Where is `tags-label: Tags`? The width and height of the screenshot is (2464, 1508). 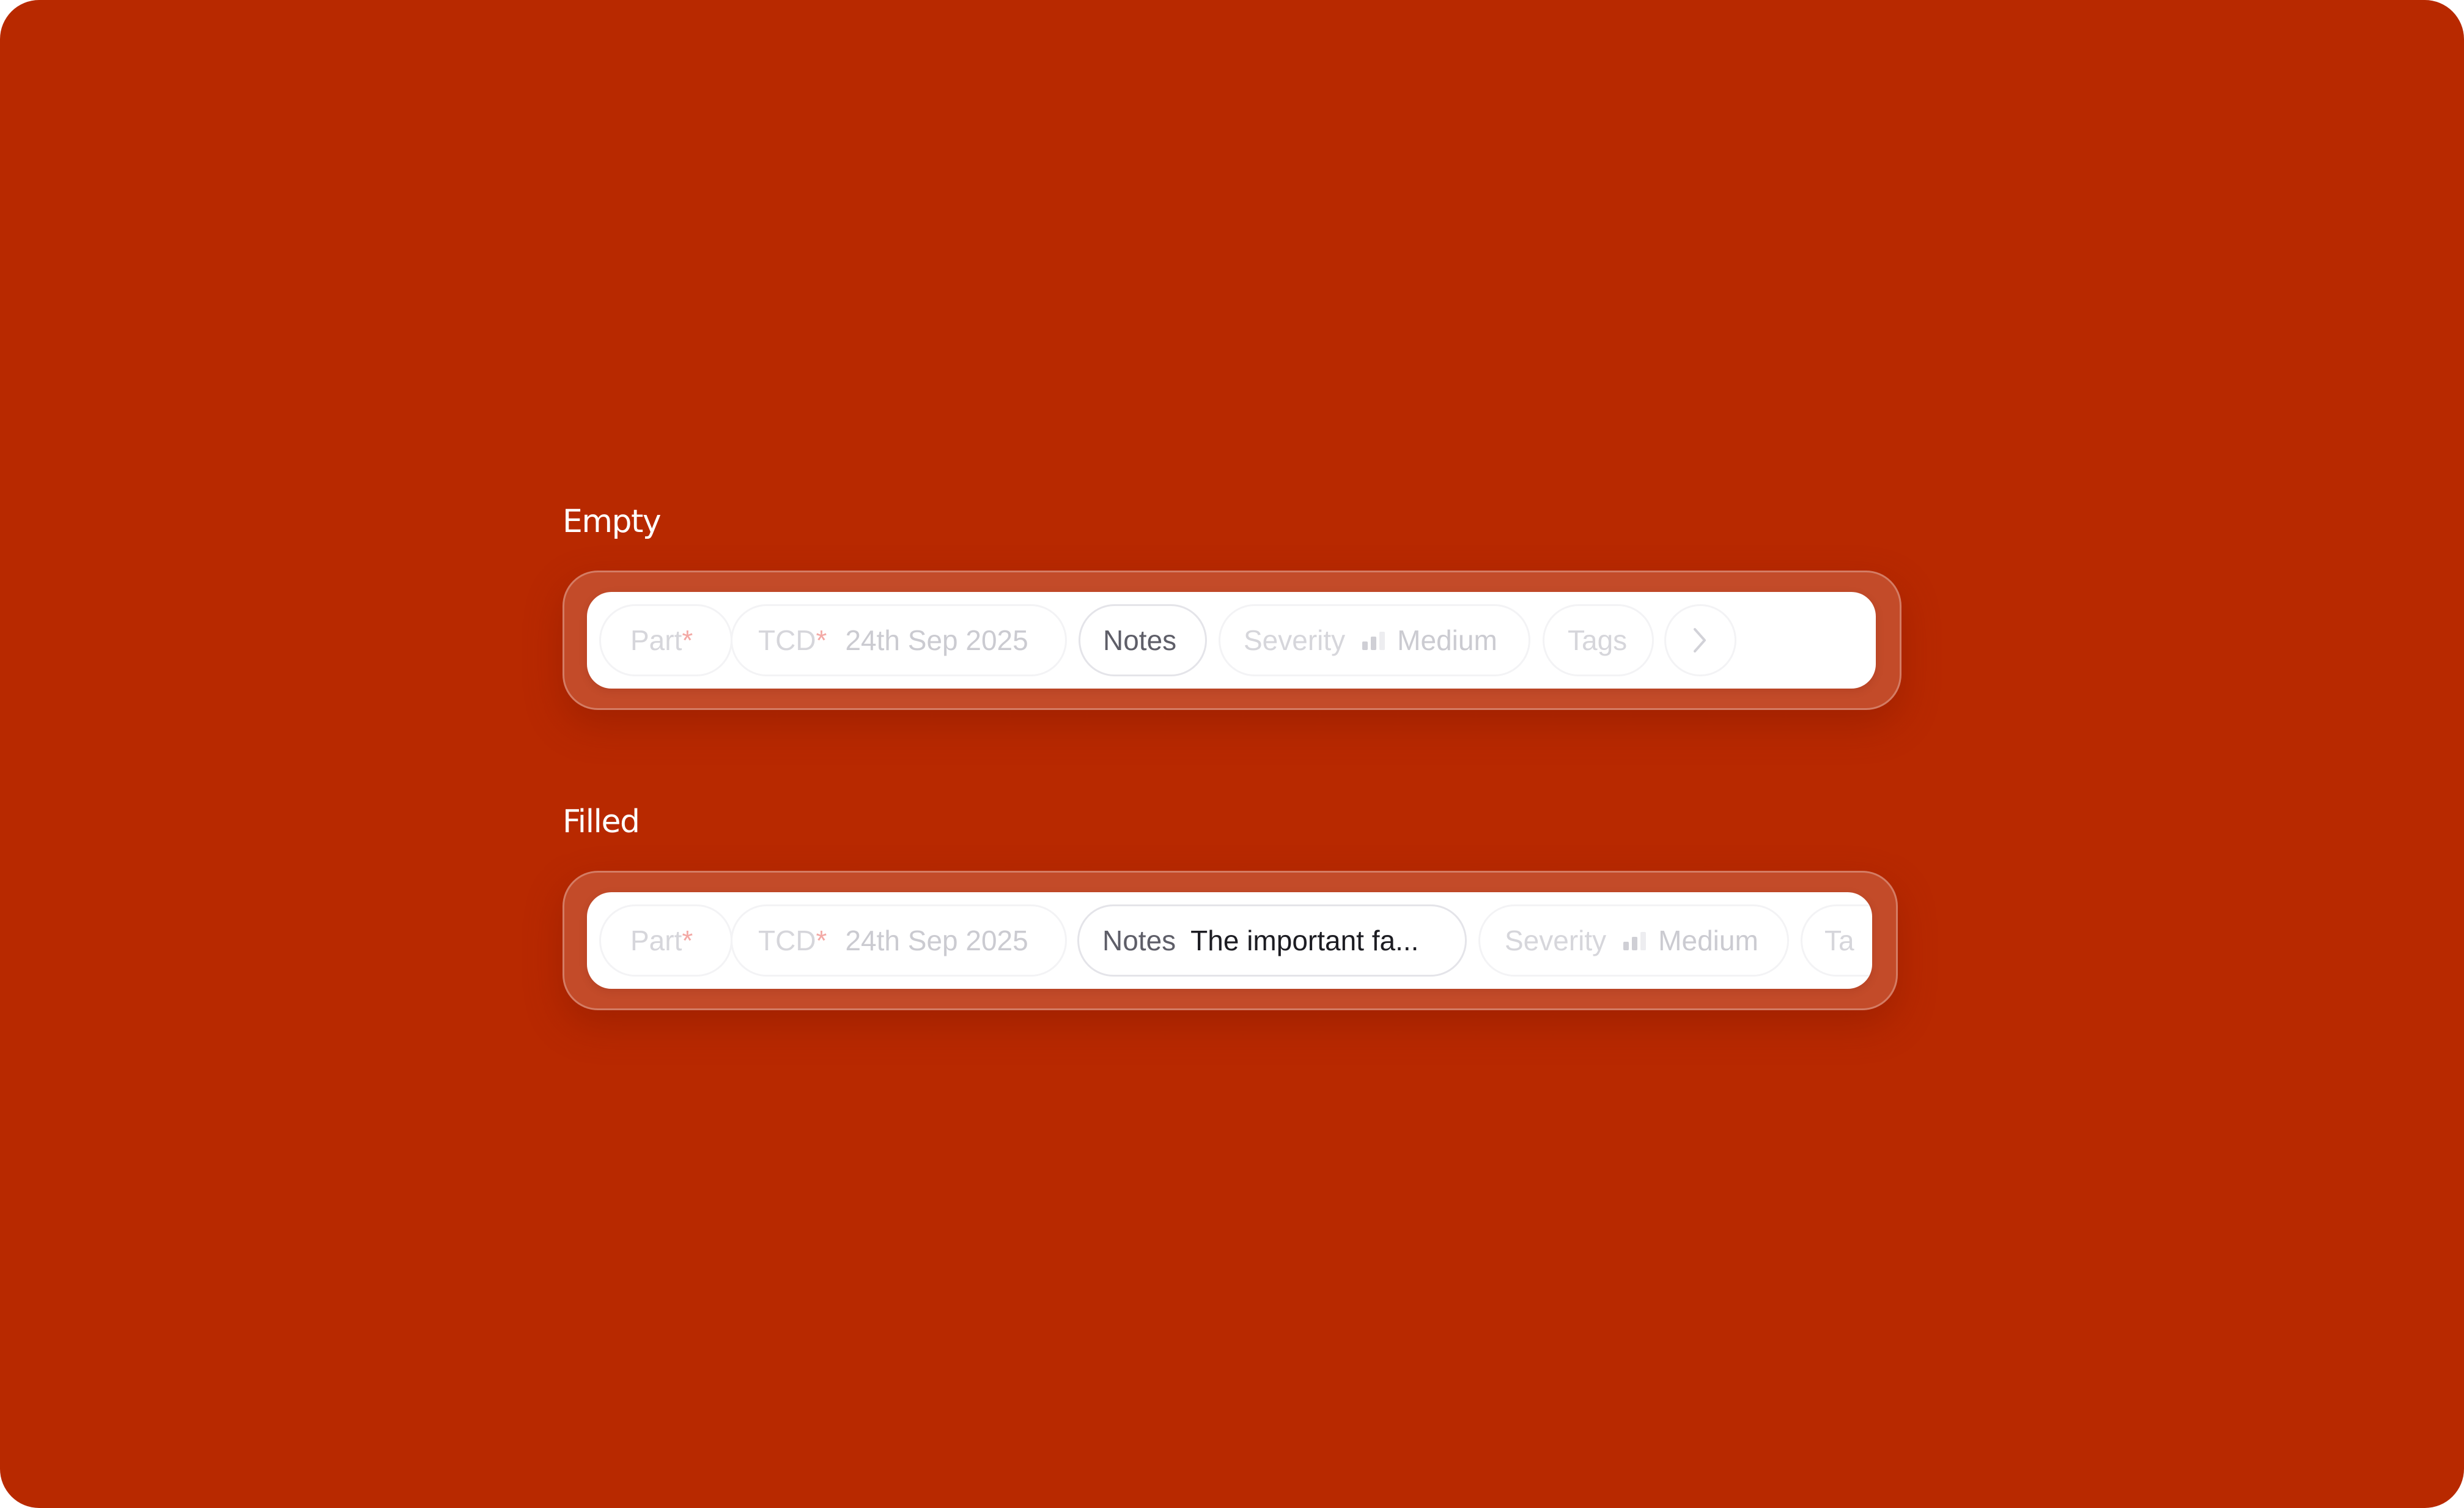 tags-label: Tags is located at coordinates (1598, 640).